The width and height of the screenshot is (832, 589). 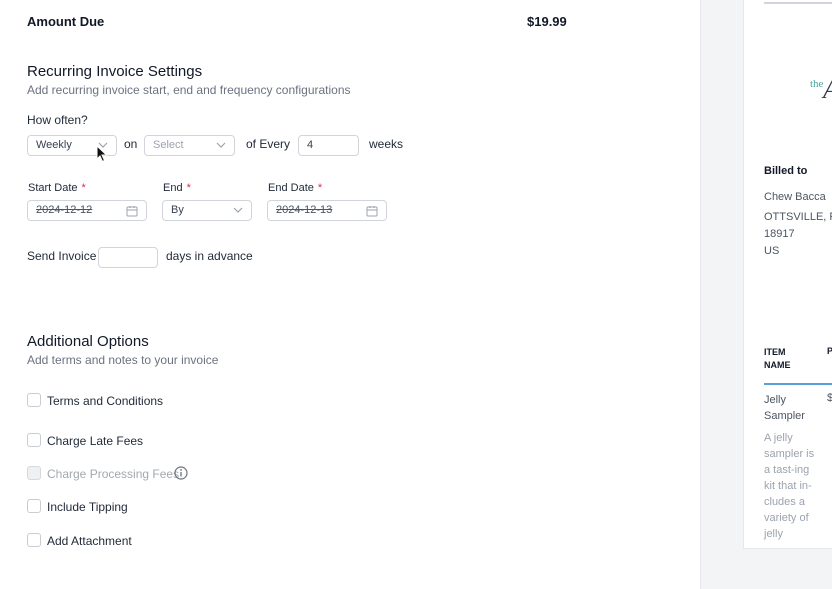 I want to click on interval-unit-label: weeks, so click(x=386, y=144).